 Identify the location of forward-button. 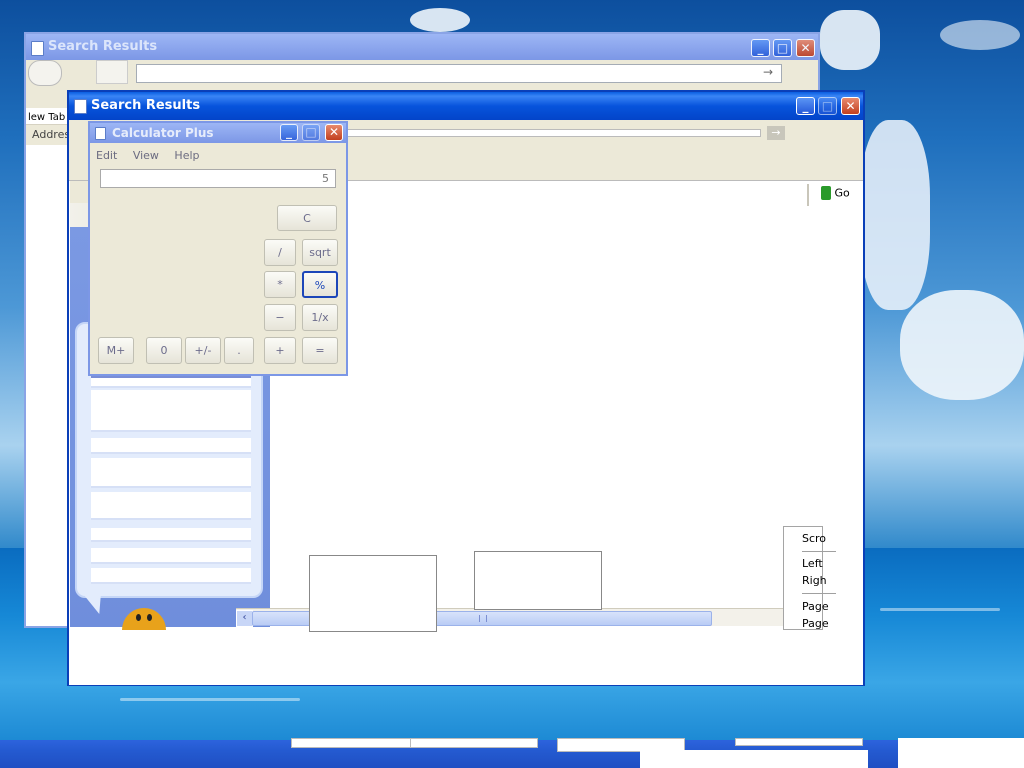
(112, 72).